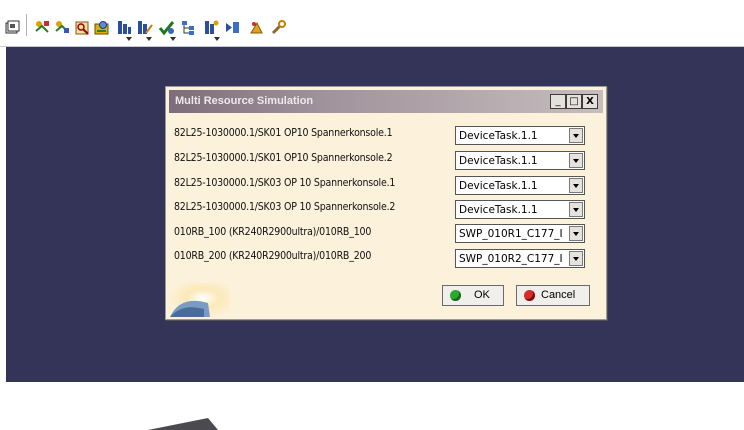 This screenshot has height=430, width=744. What do you see at coordinates (173, 39) in the screenshot?
I see `check-dropdown-arrow` at bounding box center [173, 39].